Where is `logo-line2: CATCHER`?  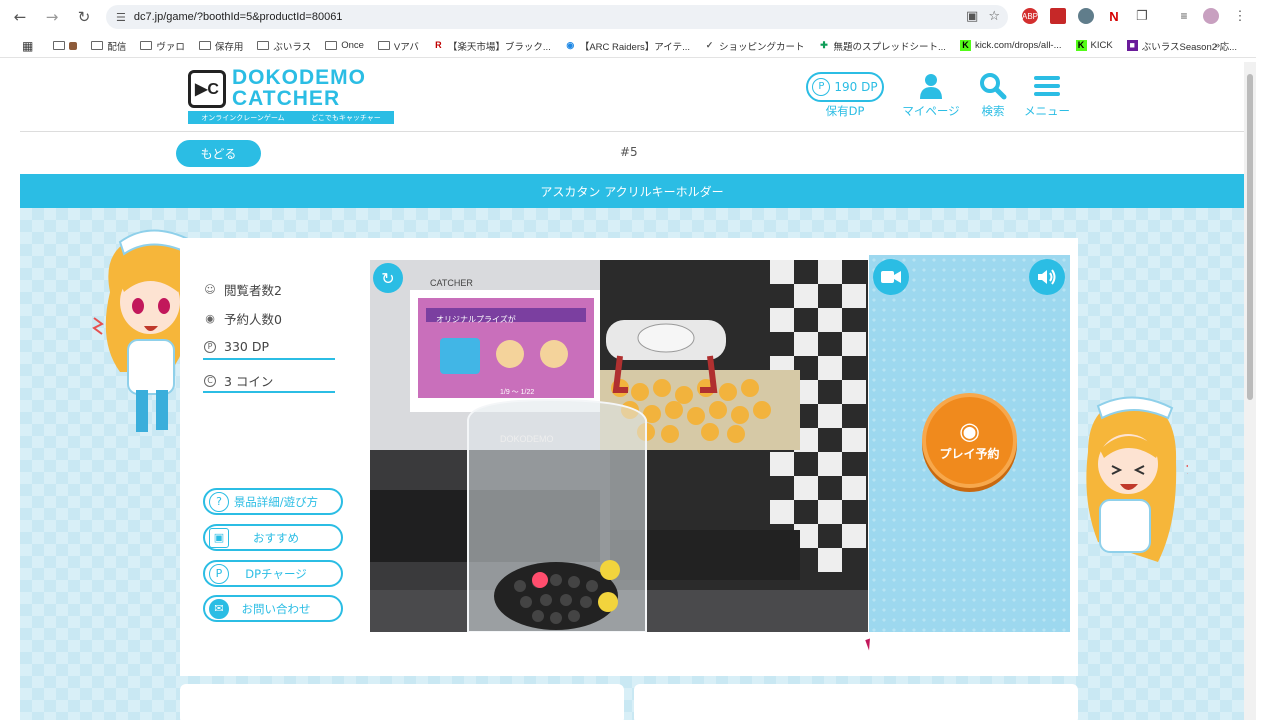
logo-line2: CATCHER is located at coordinates (286, 98).